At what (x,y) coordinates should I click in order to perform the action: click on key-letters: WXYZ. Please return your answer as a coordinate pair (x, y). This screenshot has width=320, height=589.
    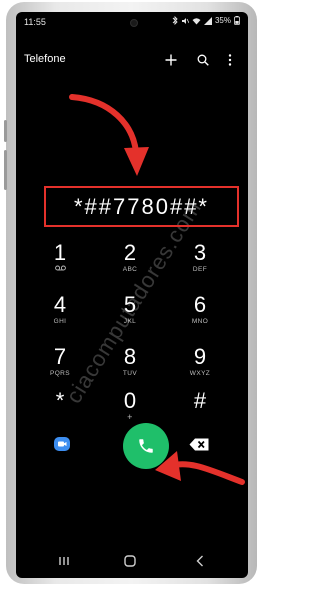
    Looking at the image, I should click on (200, 373).